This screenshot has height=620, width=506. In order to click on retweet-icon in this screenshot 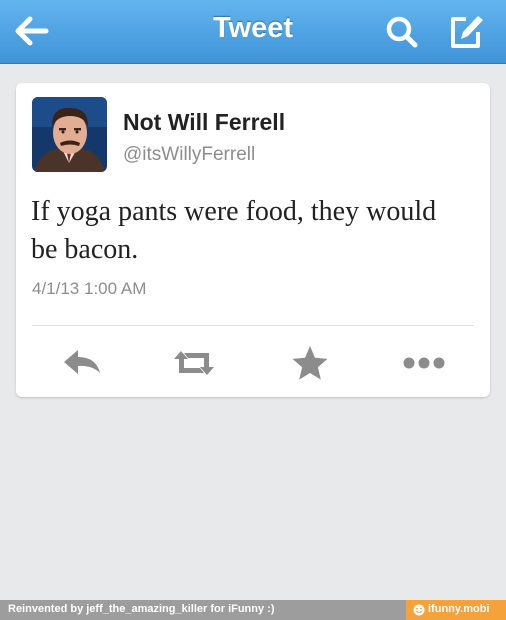, I will do `click(194, 363)`.